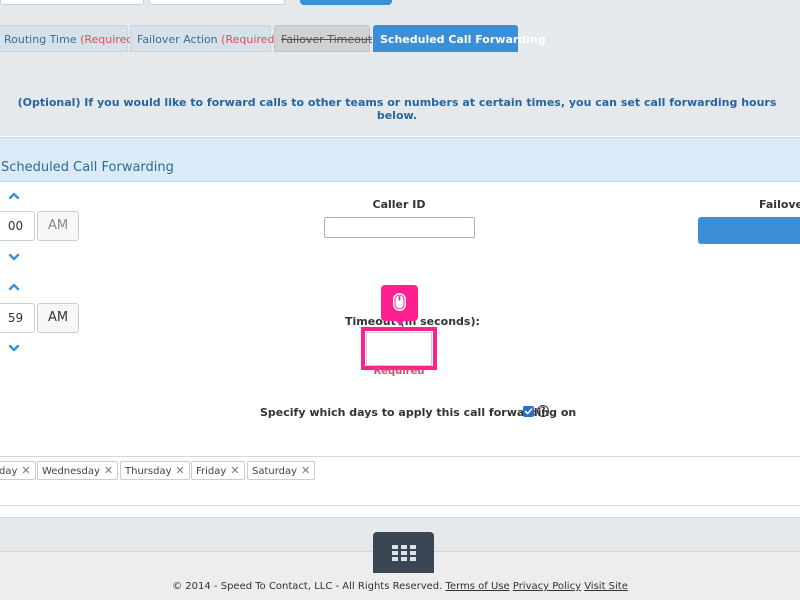 The height and width of the screenshot is (600, 800). Describe the element at coordinates (323, 38) in the screenshot. I see `tab-failover-timeout: Failover Timeout` at that location.